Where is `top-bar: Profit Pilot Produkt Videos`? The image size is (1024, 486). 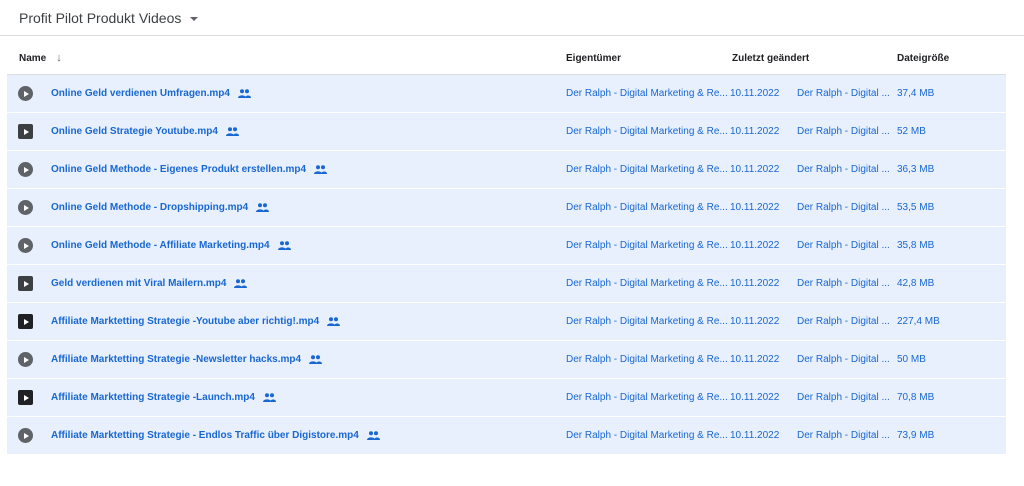
top-bar: Profit Pilot Produkt Videos is located at coordinates (512, 18).